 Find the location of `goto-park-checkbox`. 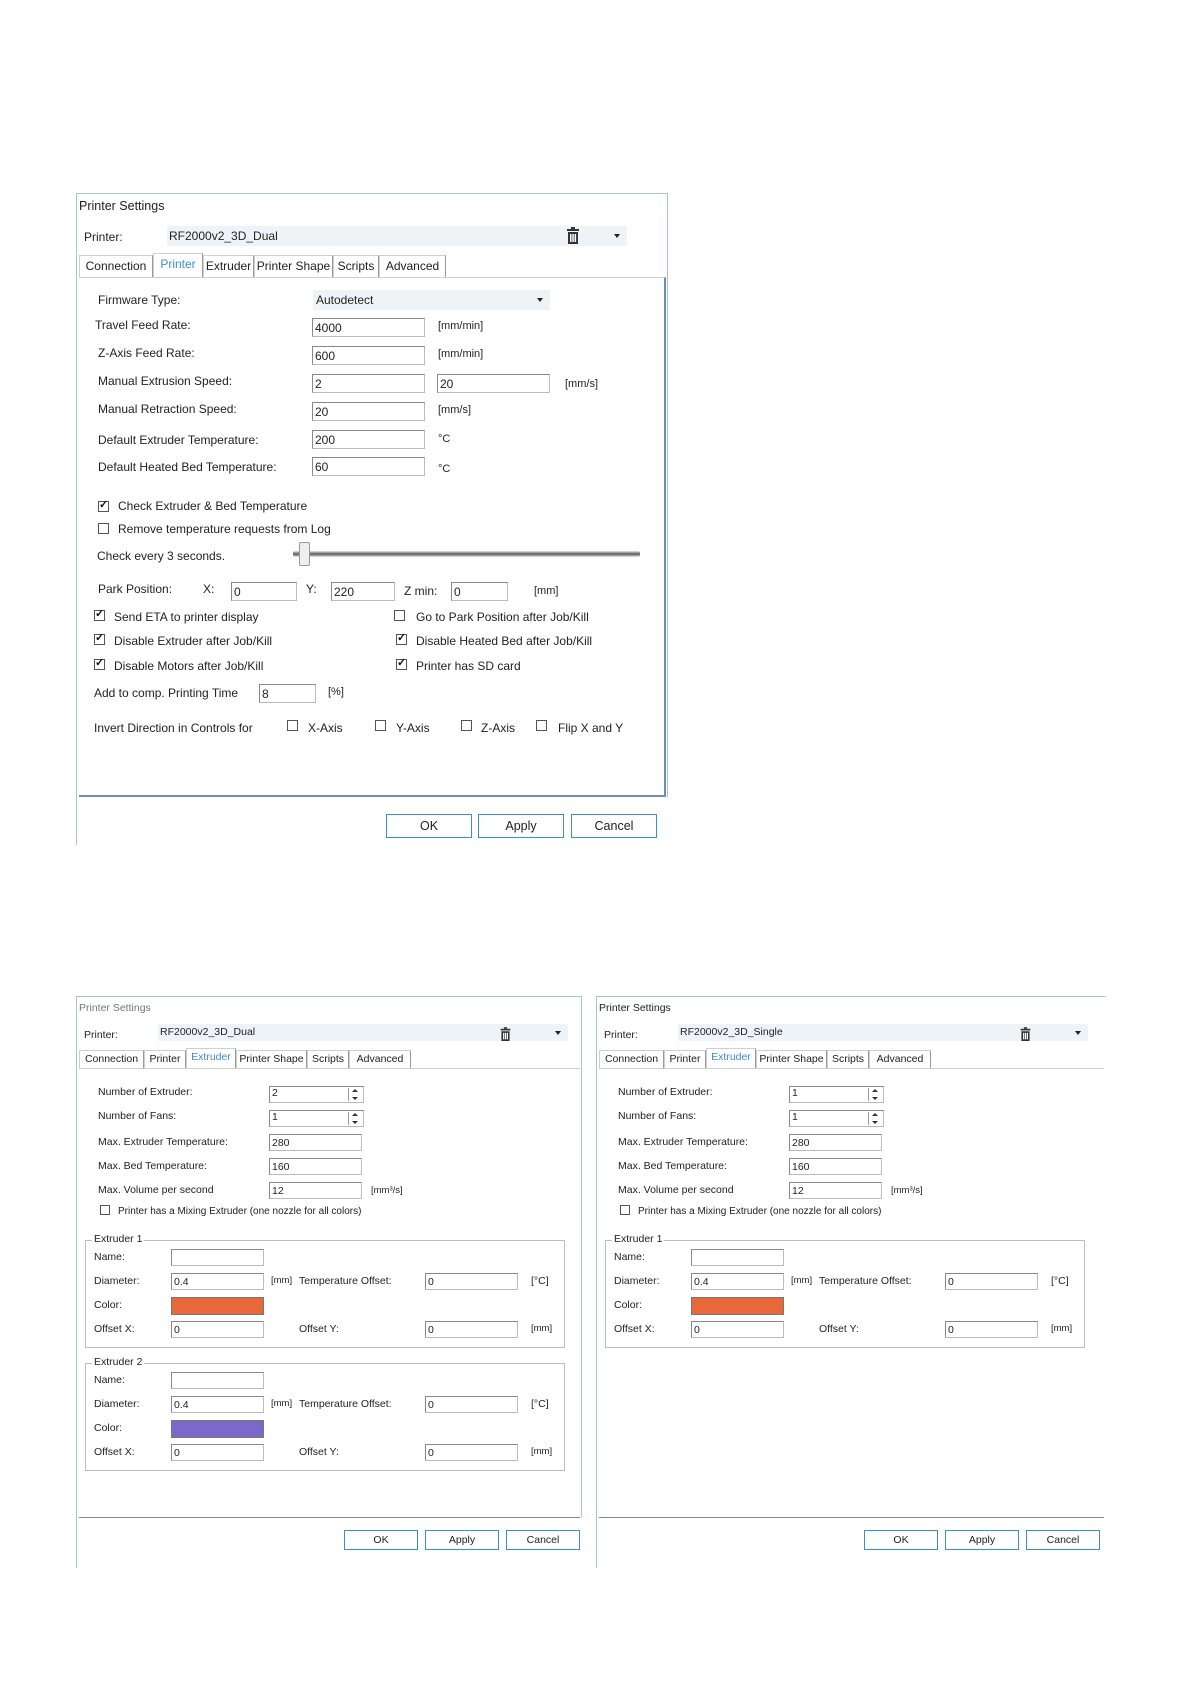

goto-park-checkbox is located at coordinates (399, 615).